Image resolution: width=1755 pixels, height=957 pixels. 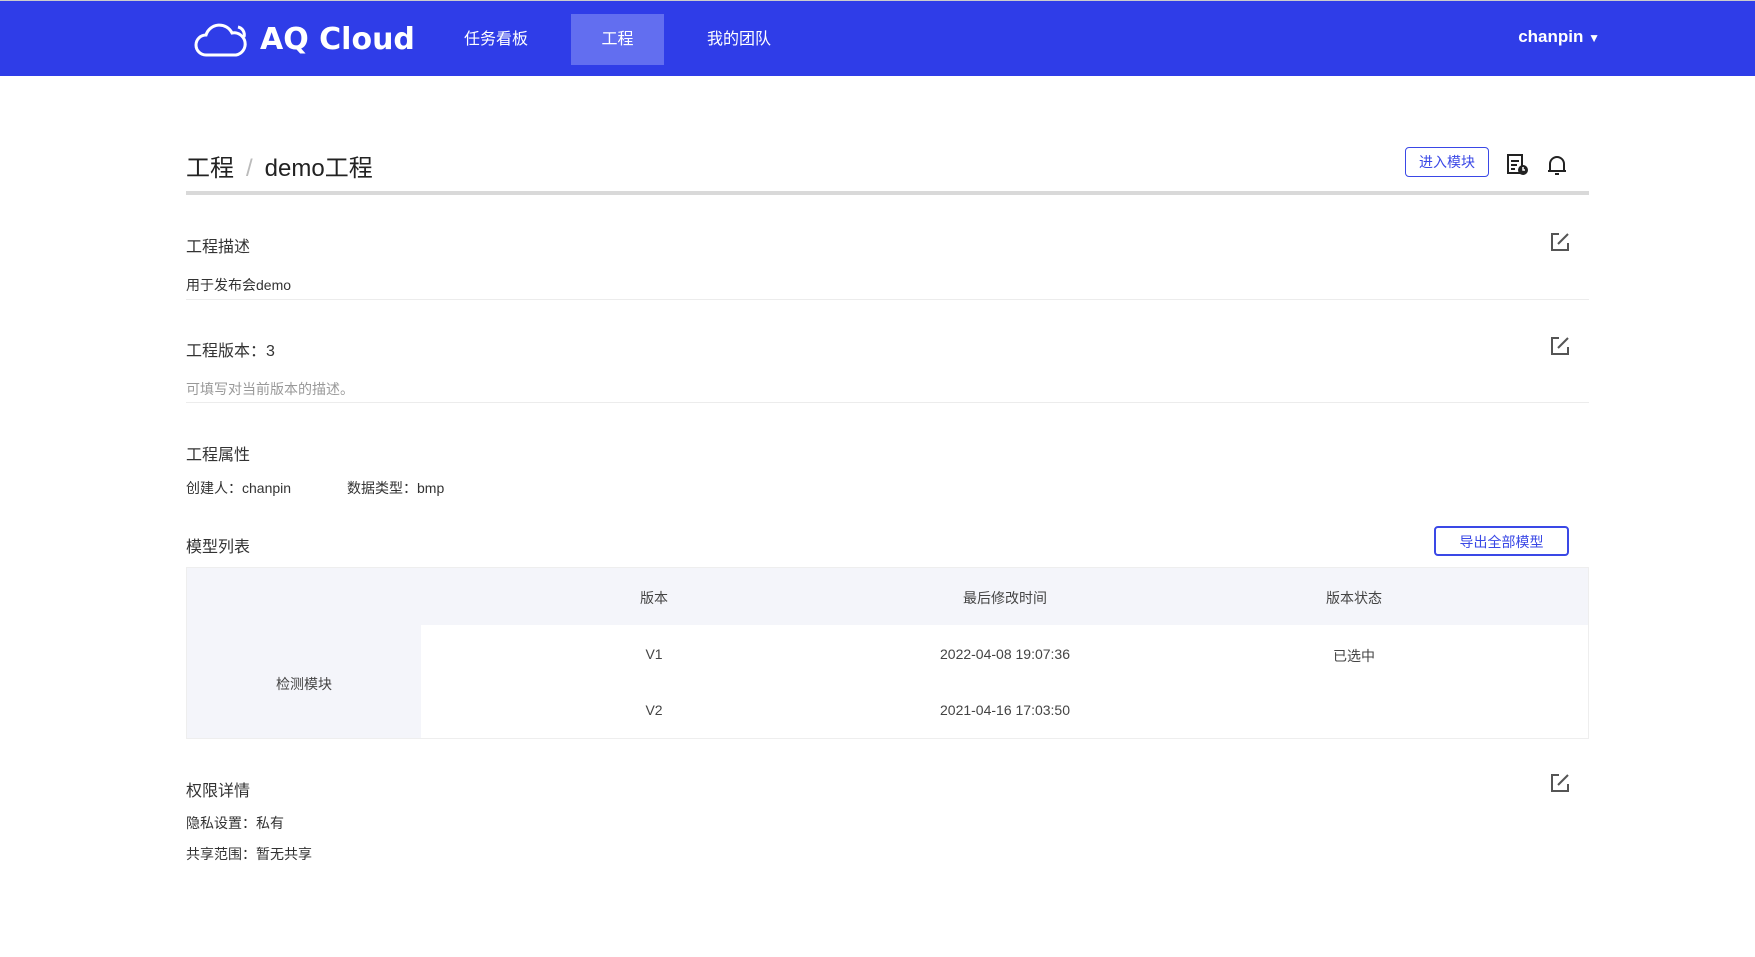 I want to click on breadcrumb: 工程 / demo工程, so click(x=279, y=165).